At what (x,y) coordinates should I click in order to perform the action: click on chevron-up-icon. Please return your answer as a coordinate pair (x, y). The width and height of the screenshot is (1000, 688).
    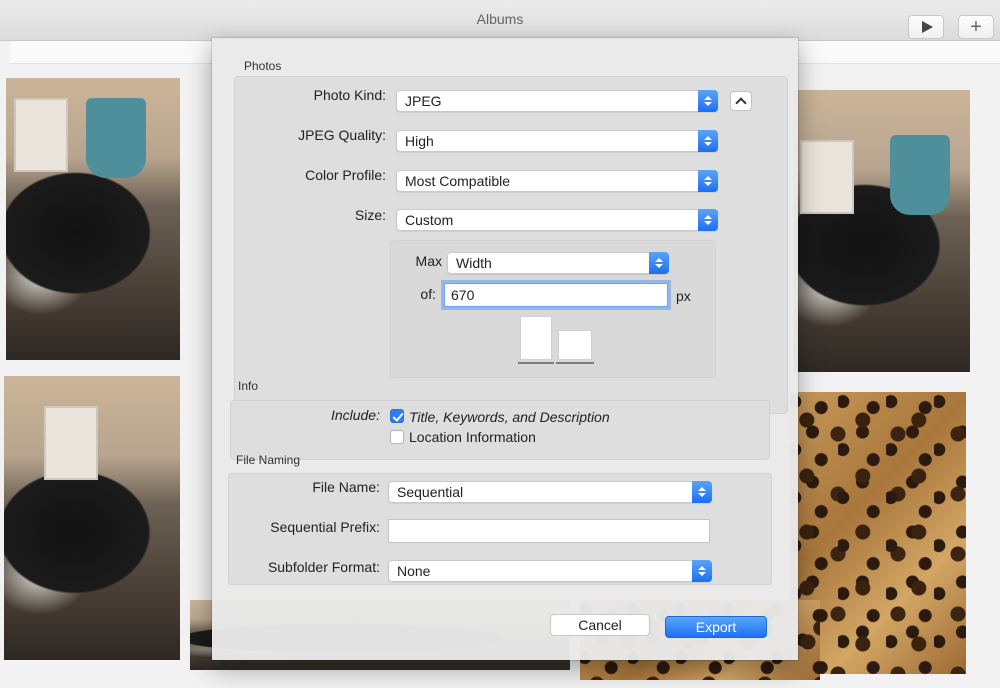
    Looking at the image, I should click on (741, 103).